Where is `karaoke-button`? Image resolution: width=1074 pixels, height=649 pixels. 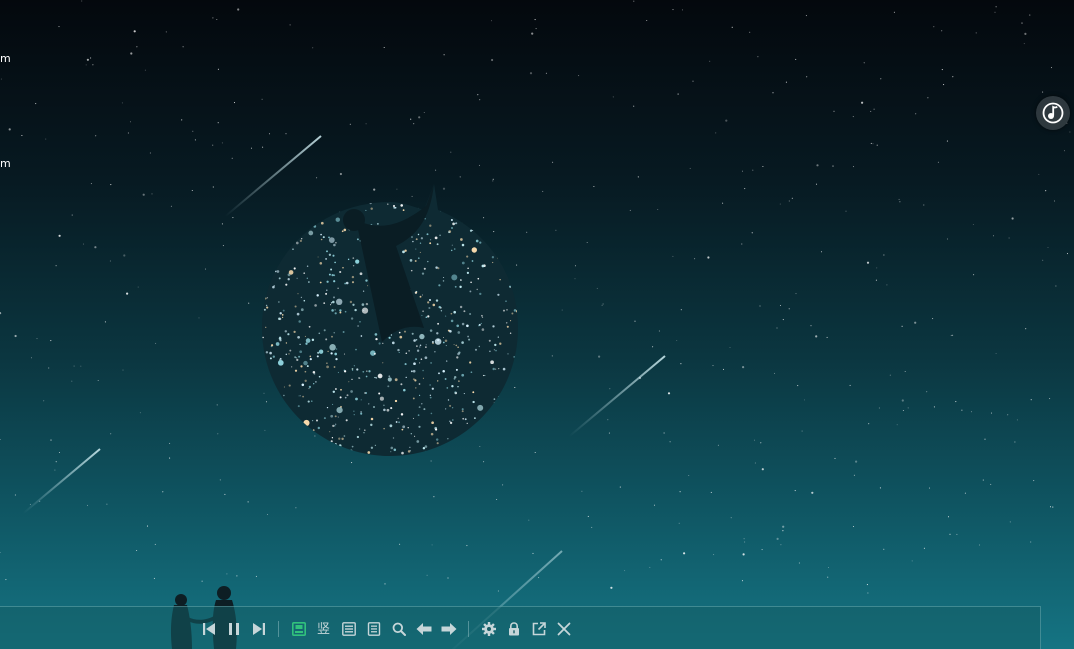 karaoke-button is located at coordinates (348, 629).